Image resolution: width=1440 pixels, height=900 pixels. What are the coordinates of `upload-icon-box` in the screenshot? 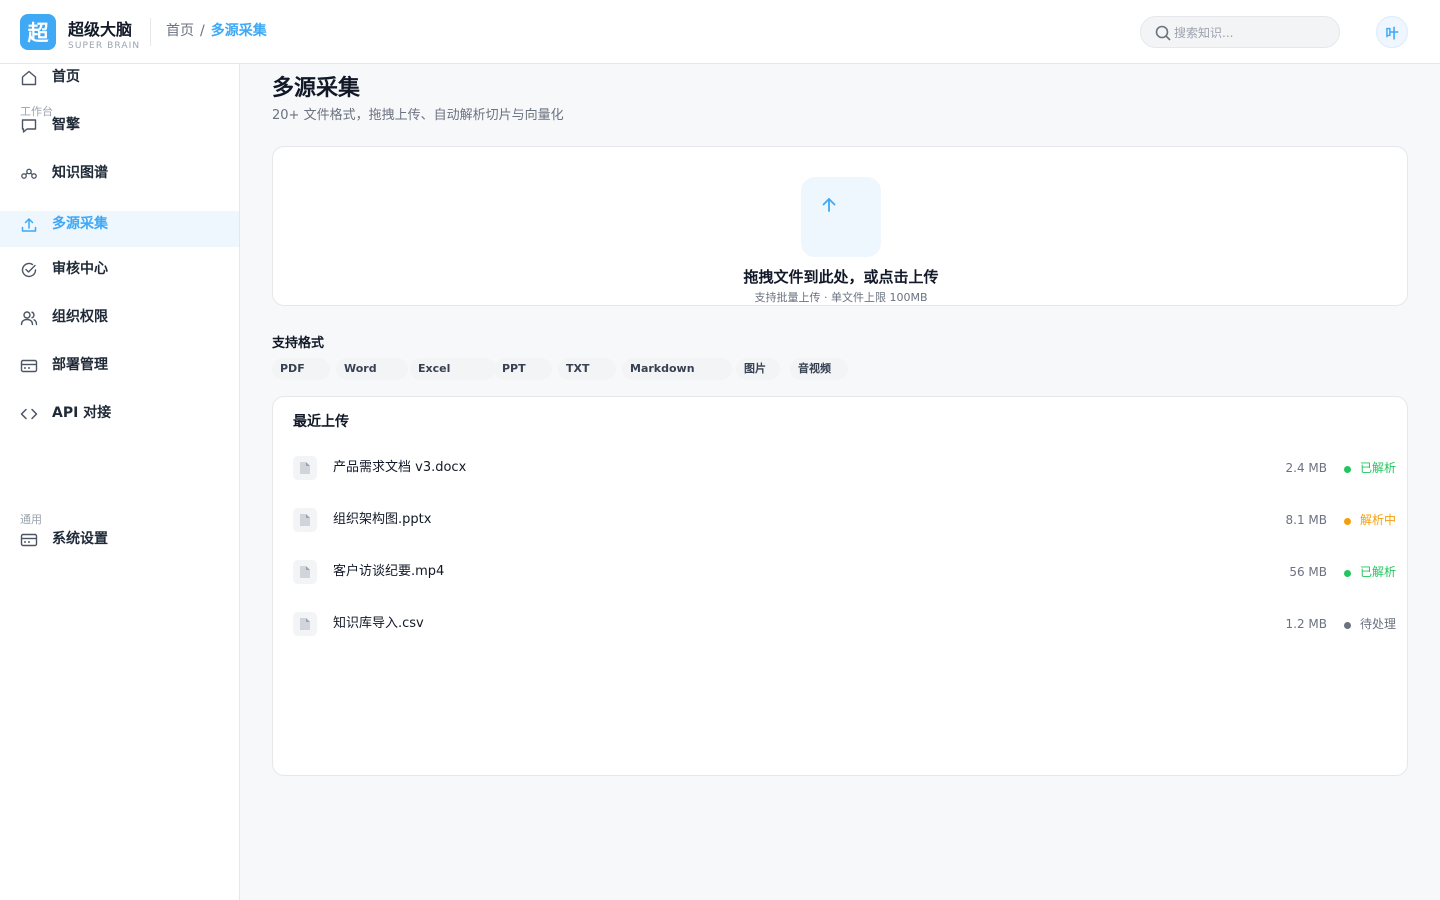 It's located at (841, 217).